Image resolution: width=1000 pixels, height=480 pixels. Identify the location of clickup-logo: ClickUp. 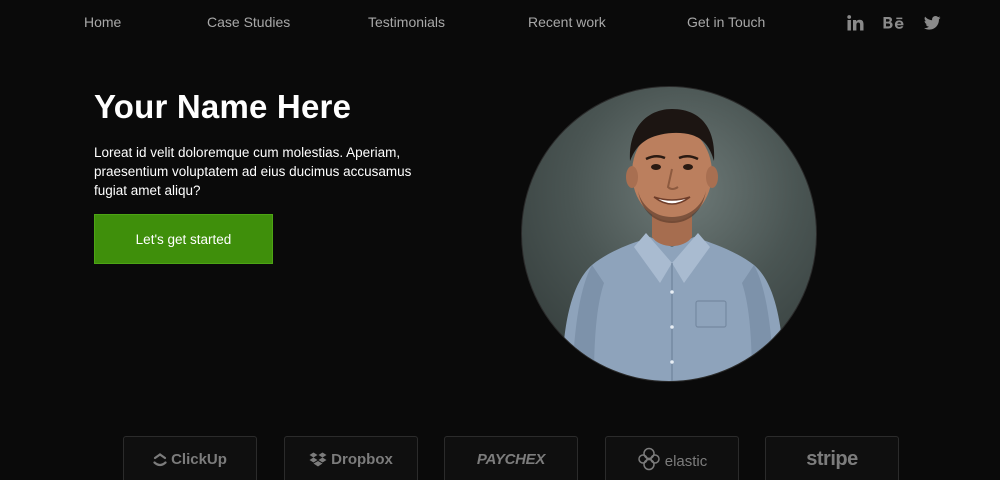
(190, 458).